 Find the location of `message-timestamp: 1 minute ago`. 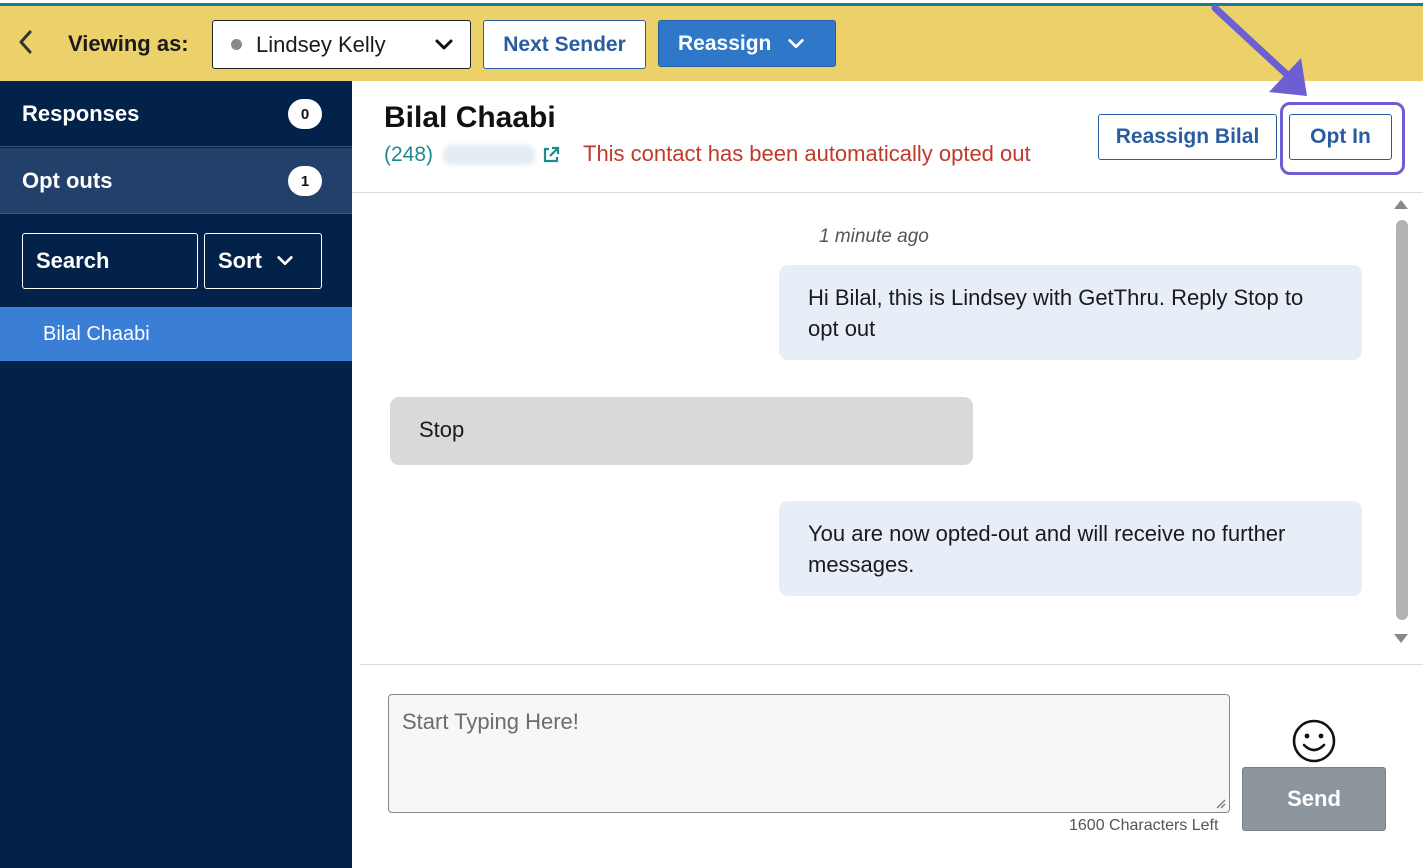

message-timestamp: 1 minute ago is located at coordinates (874, 236).